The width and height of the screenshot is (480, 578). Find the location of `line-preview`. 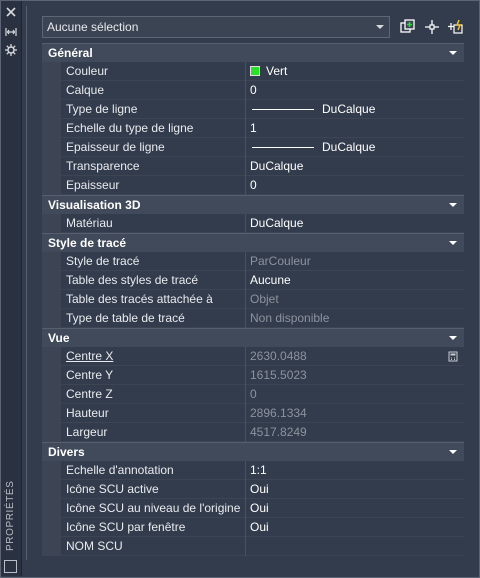

line-preview is located at coordinates (283, 110).